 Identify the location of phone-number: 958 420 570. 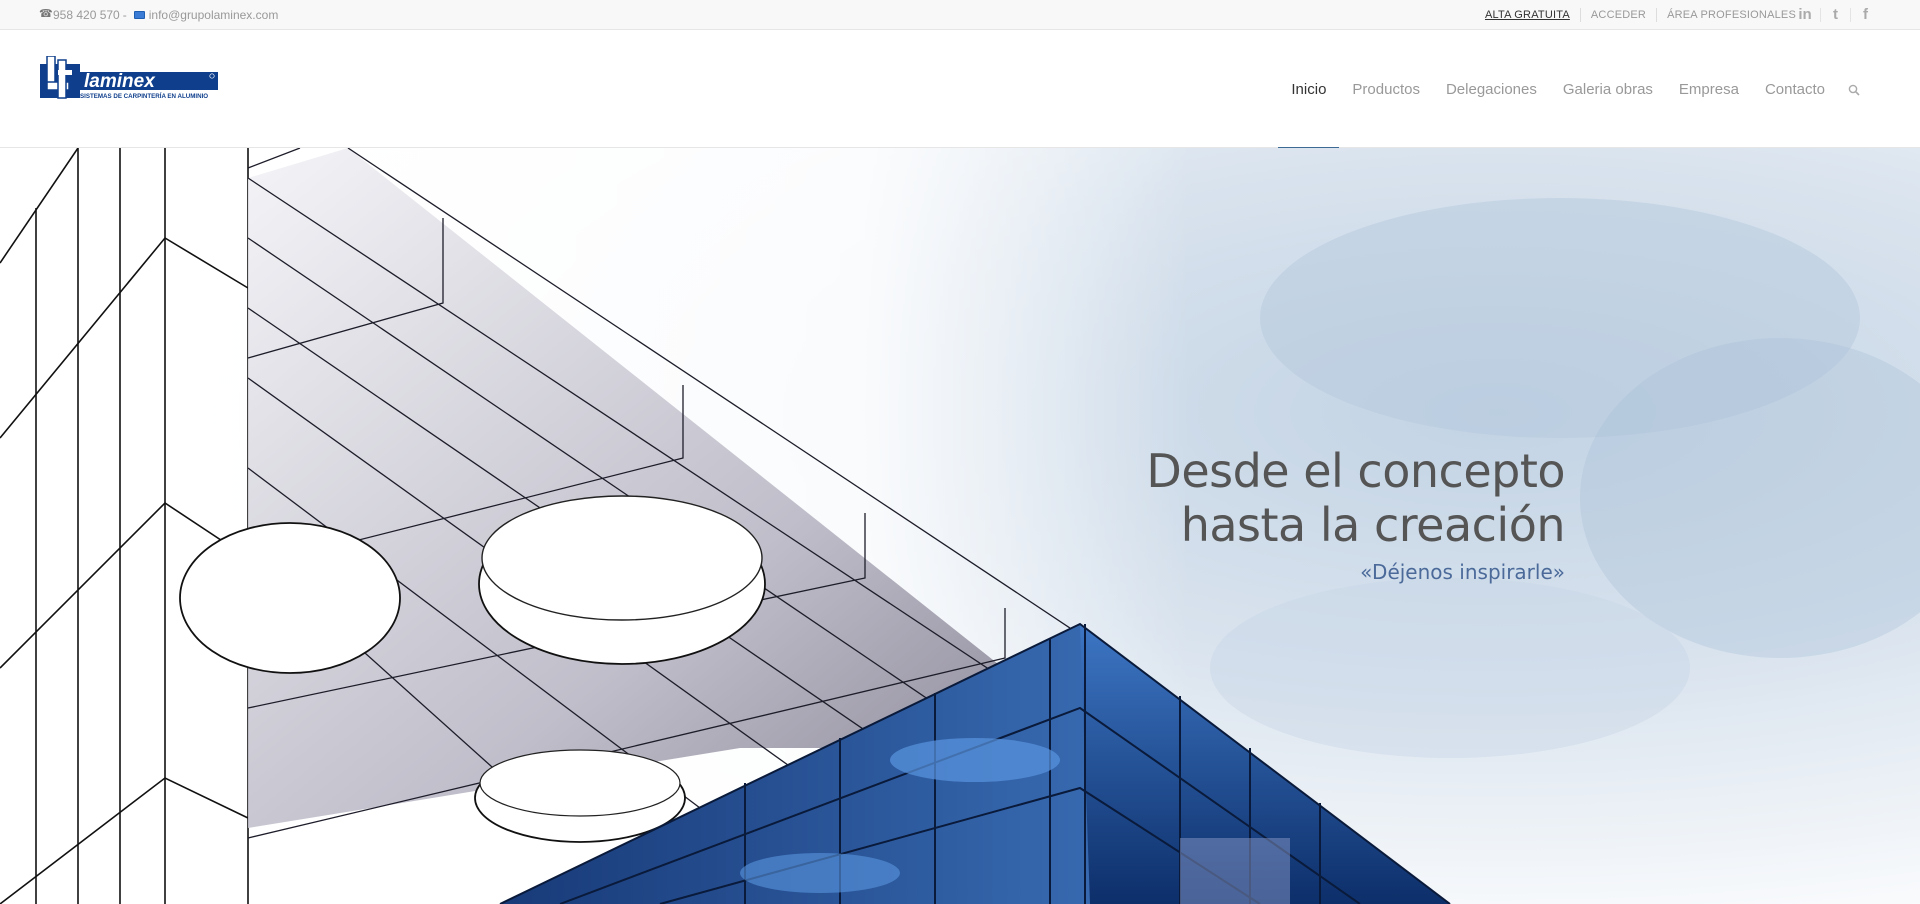
(86, 15).